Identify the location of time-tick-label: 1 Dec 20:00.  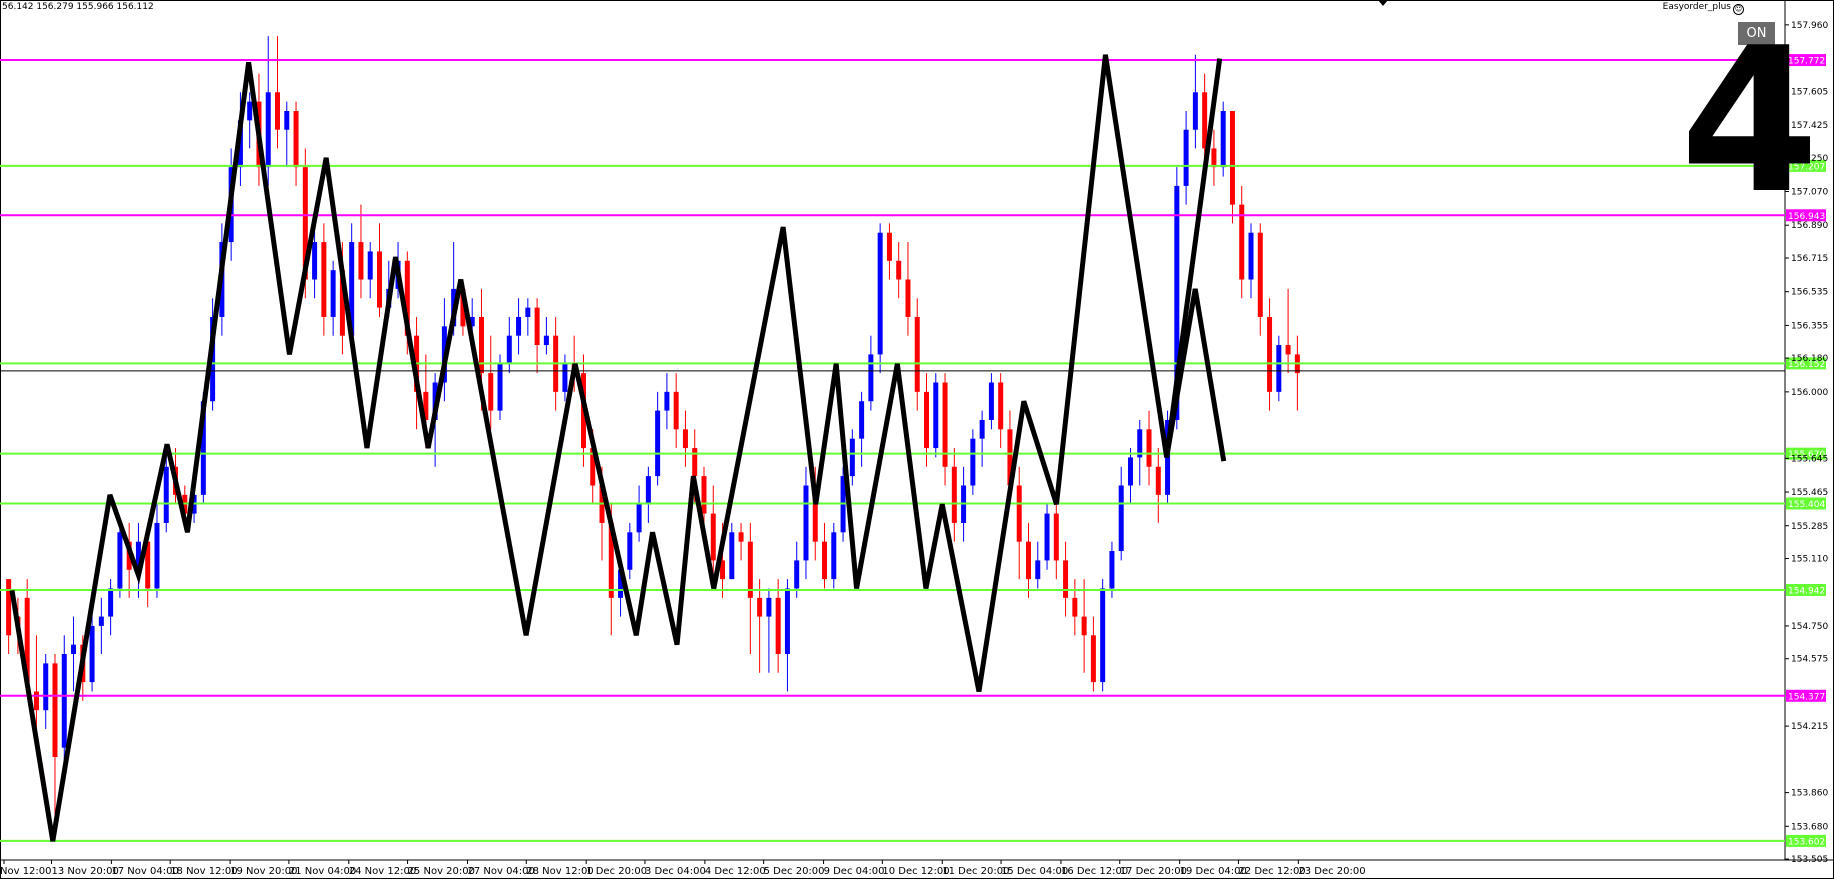
(616, 871).